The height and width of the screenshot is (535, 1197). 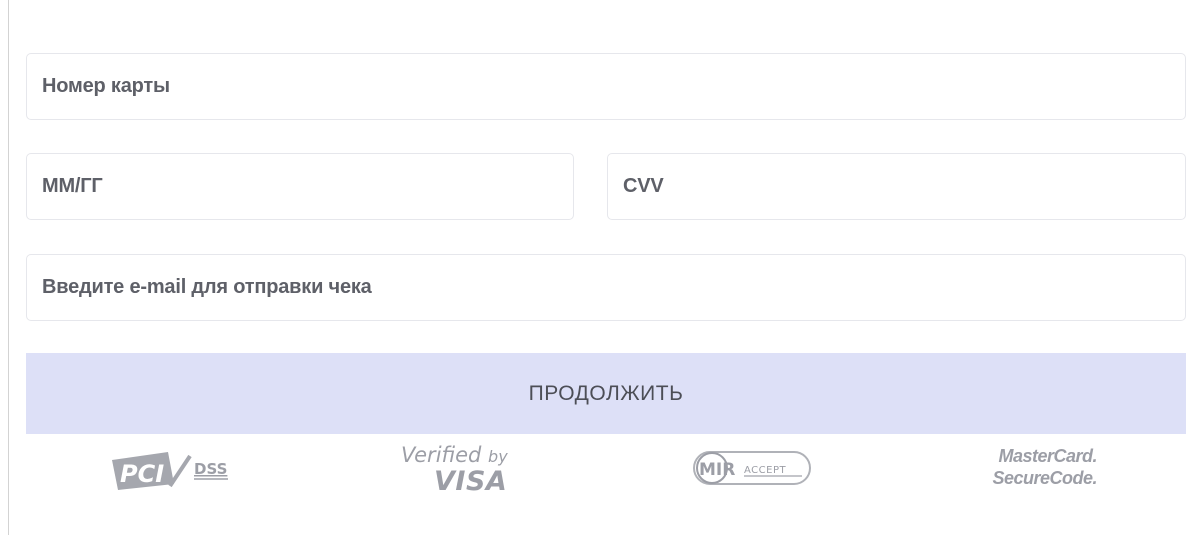 I want to click on svg-text: DSS, so click(x=210, y=469).